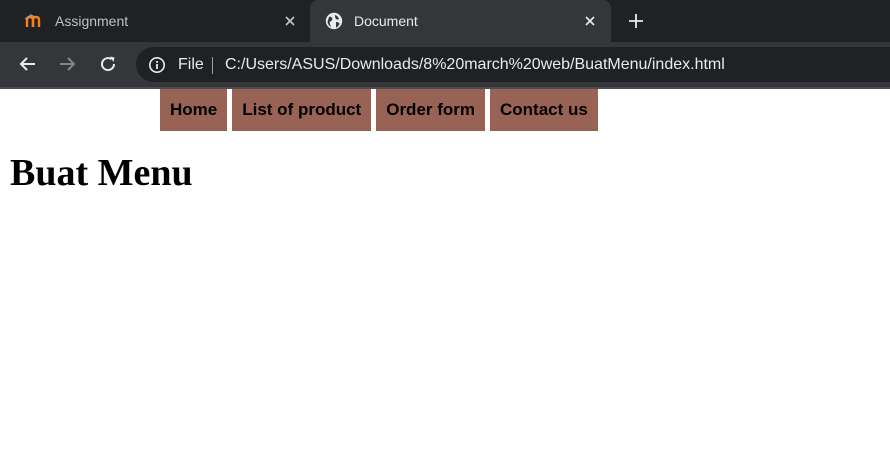 The image size is (890, 466). Describe the element at coordinates (155, 21) in the screenshot. I see `tab-assignment: Assignment` at that location.